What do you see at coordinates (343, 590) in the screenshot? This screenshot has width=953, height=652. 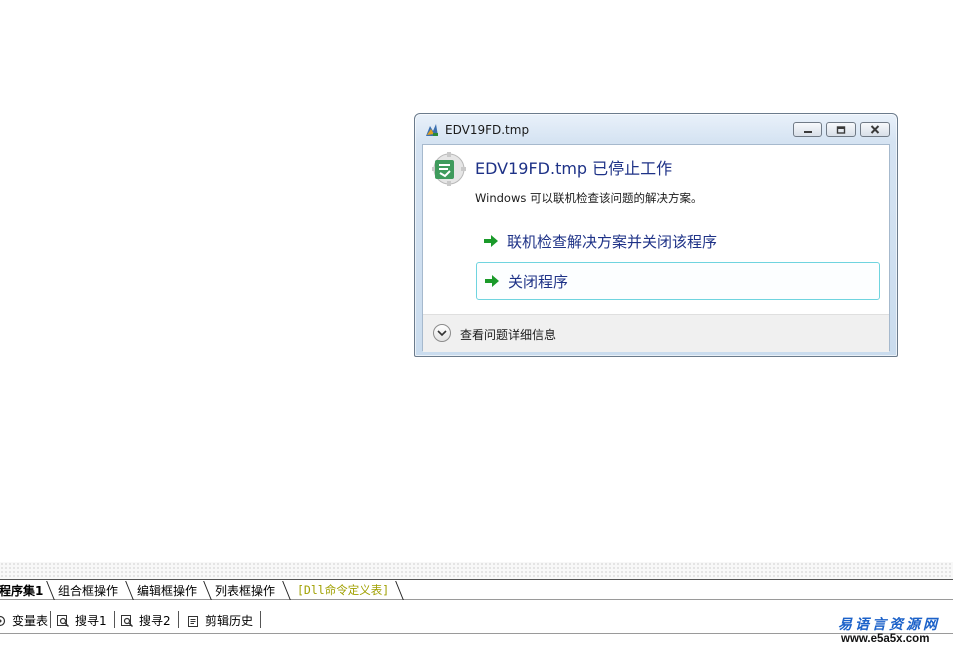 I see `tab-dll-command-table: [Dll命令定义表]` at bounding box center [343, 590].